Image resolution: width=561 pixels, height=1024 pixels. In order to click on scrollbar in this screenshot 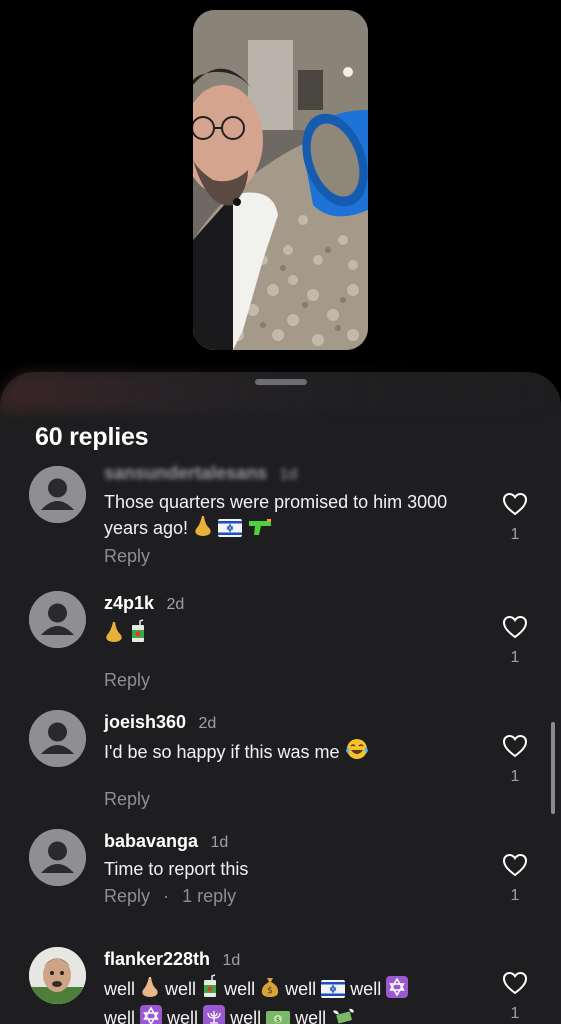, I will do `click(553, 768)`.